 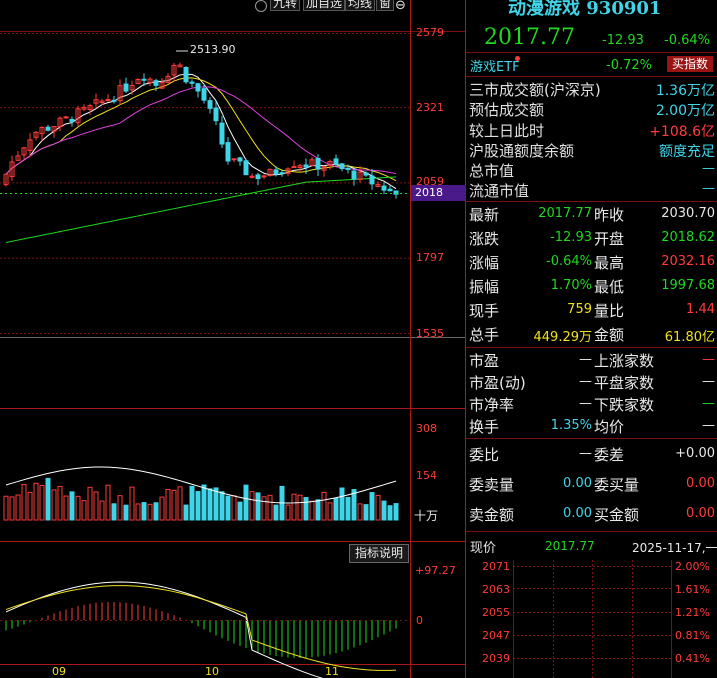 What do you see at coordinates (565, 213) in the screenshot?
I see `quote-value-0: 2017.77` at bounding box center [565, 213].